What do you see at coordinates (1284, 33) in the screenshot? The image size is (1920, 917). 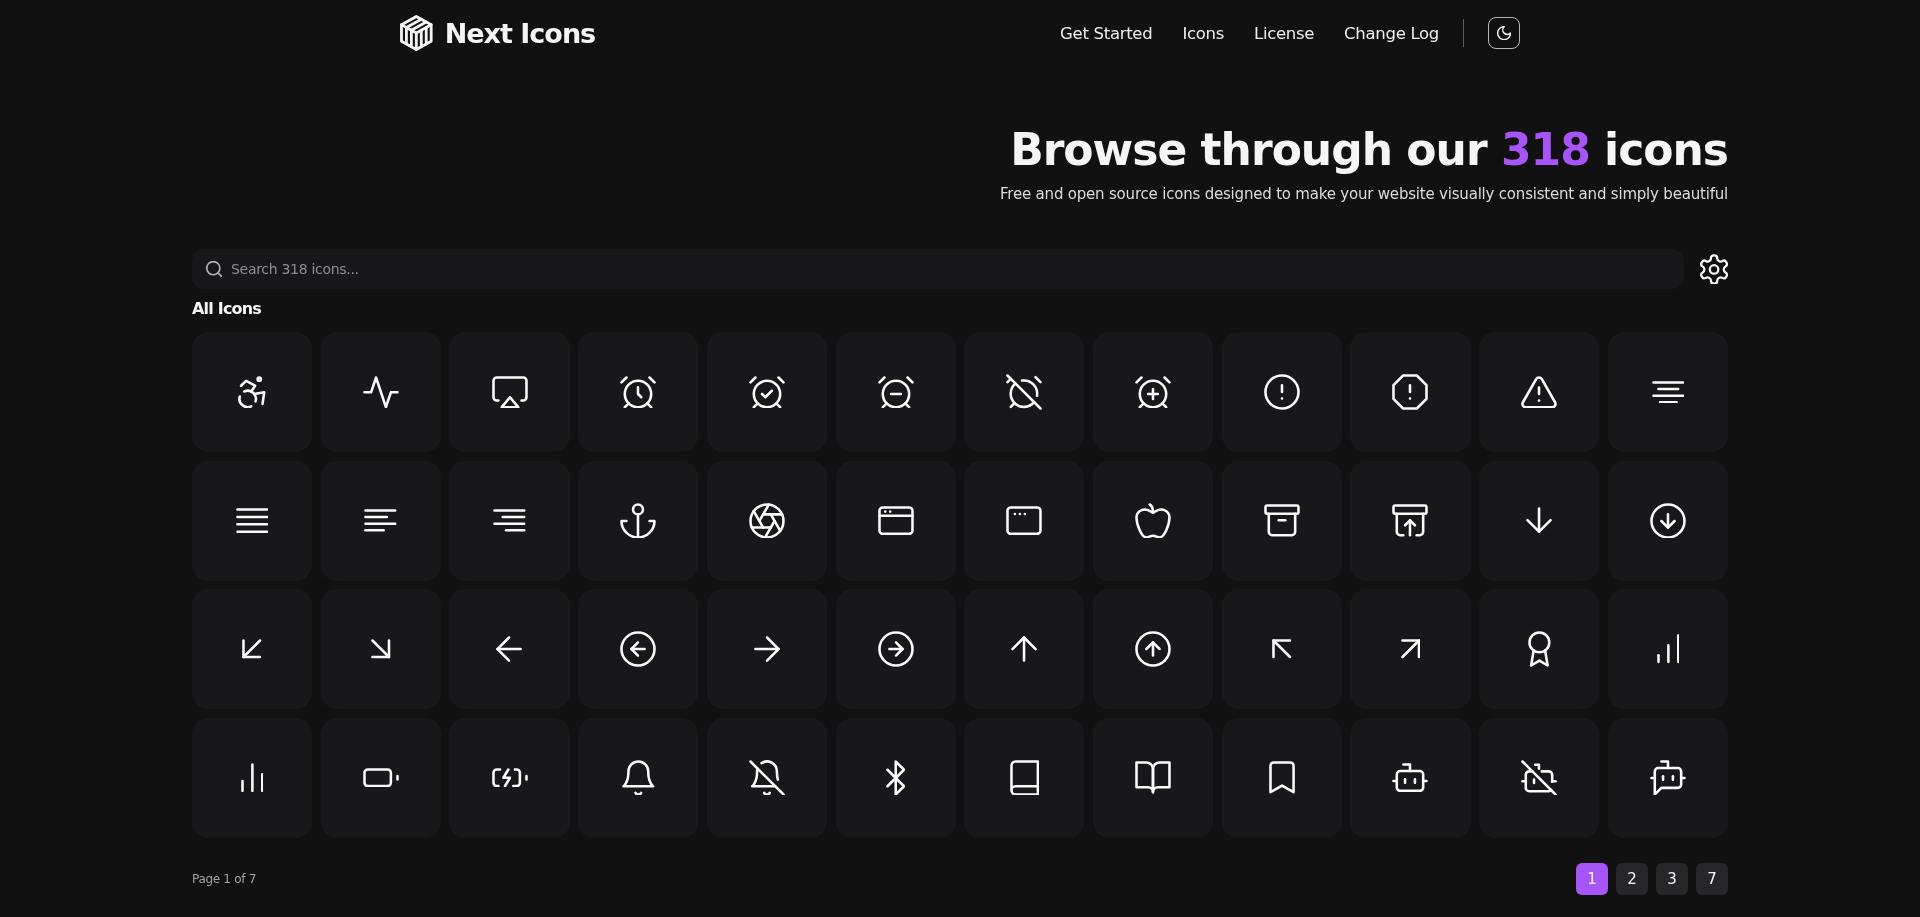 I see `nav-link: License` at bounding box center [1284, 33].